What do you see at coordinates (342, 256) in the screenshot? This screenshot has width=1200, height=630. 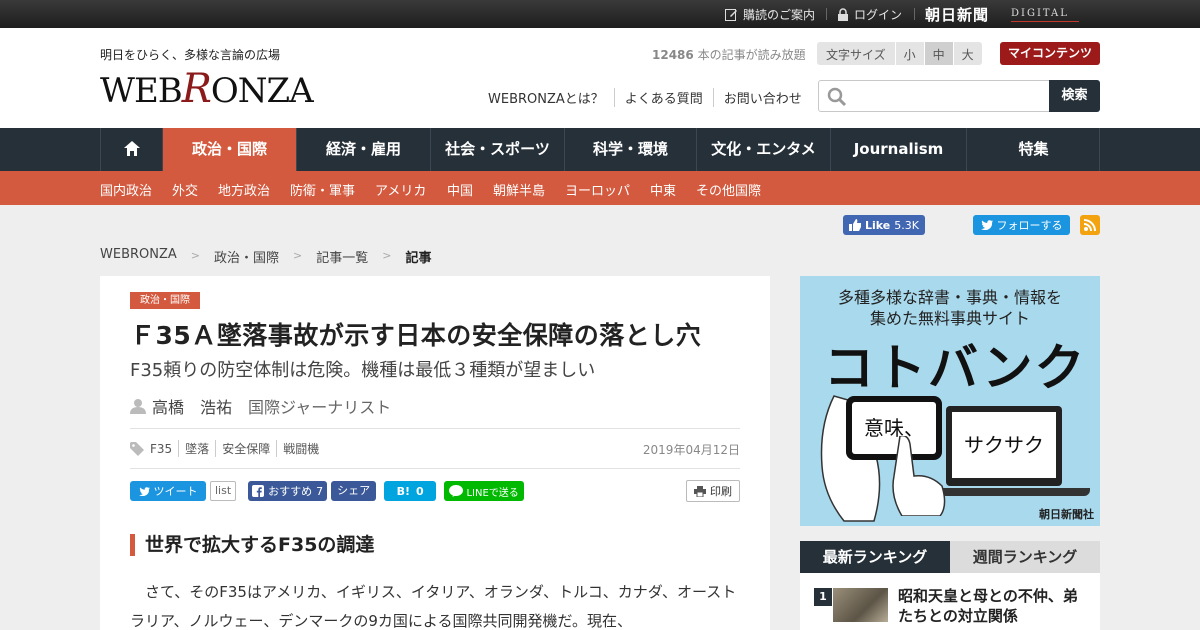 I see `breadcrumb-article-list: 記事一覧` at bounding box center [342, 256].